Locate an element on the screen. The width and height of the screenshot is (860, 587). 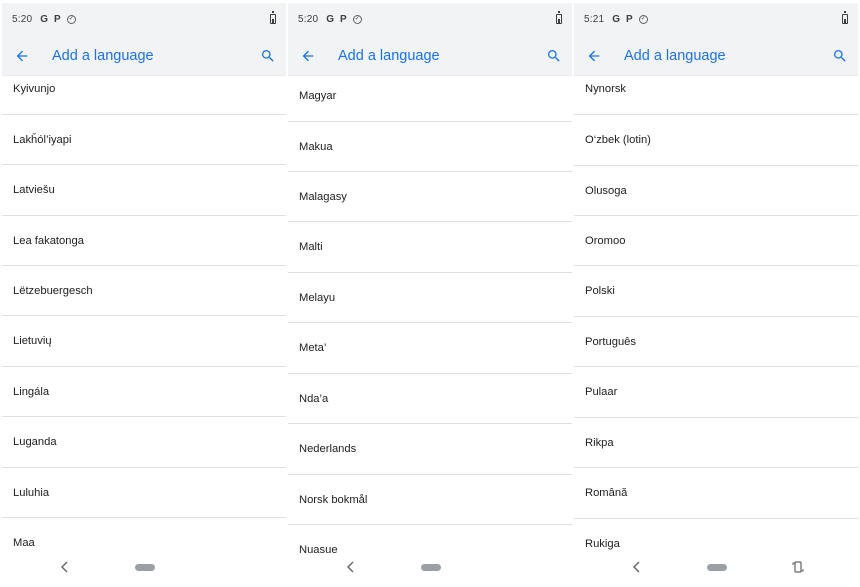
language-item: Polski is located at coordinates (716, 290).